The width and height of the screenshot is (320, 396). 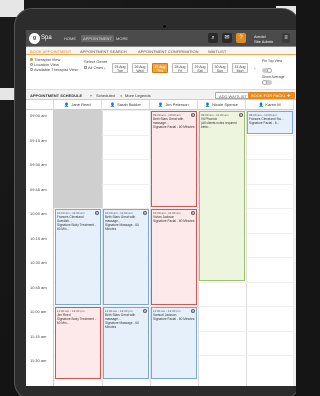 I want to click on therapist-header: 👤 Karen M, so click(x=270, y=105).